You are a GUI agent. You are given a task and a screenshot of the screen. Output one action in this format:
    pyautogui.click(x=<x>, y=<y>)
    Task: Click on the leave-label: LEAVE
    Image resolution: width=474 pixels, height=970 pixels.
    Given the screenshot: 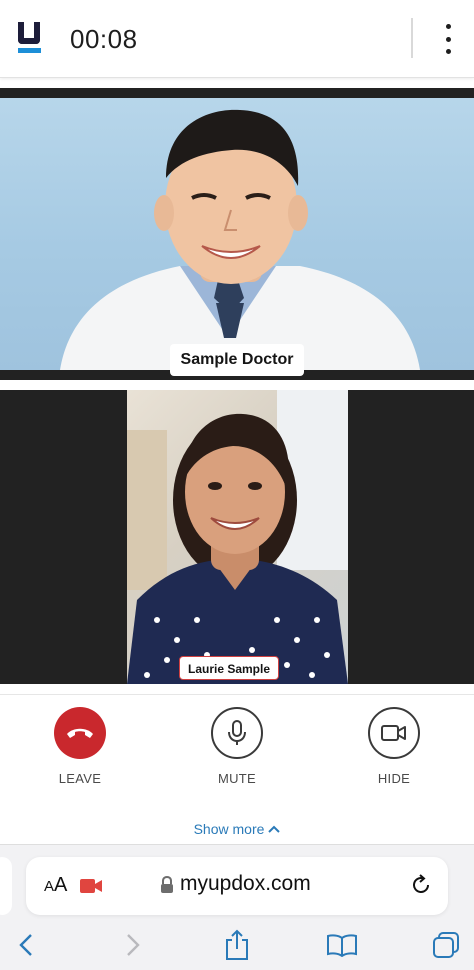 What is the action you would take?
    pyautogui.click(x=80, y=778)
    